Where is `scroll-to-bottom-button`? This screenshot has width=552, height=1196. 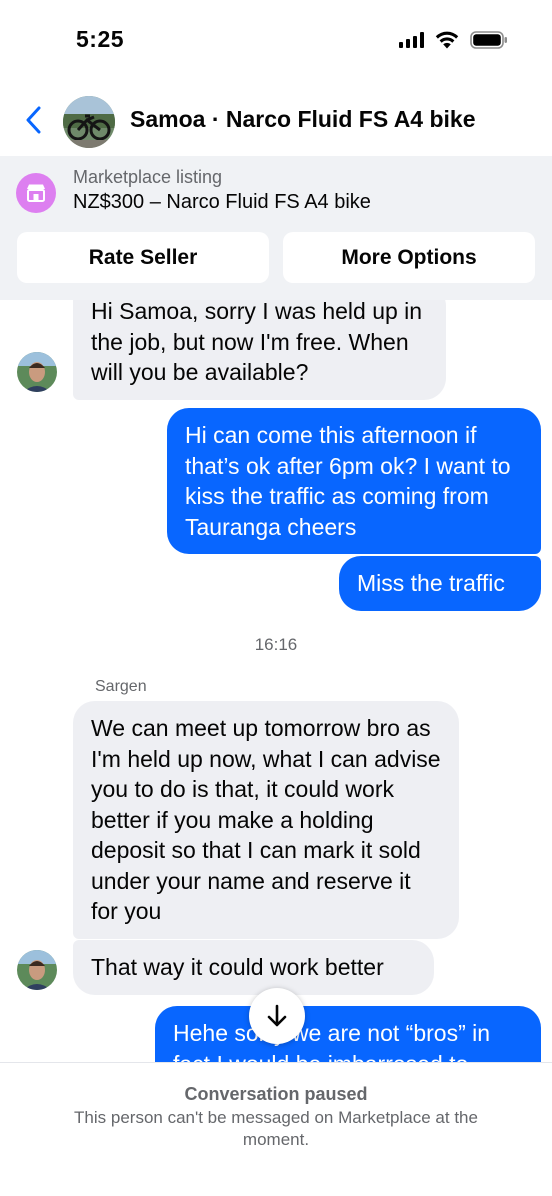
scroll-to-bottom-button is located at coordinates (277, 1016).